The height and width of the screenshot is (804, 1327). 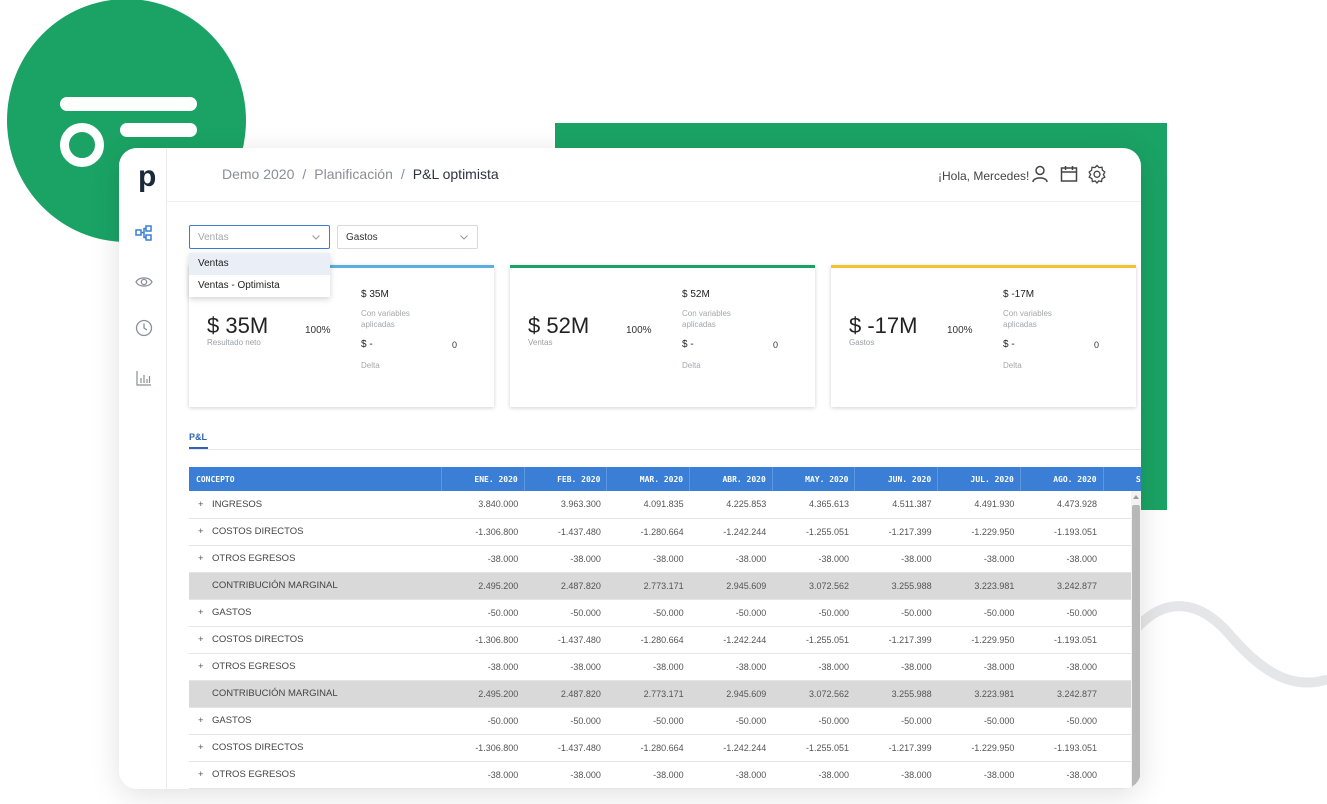 What do you see at coordinates (1122, 479) in the screenshot?
I see `column-header-month: SEP. 2020` at bounding box center [1122, 479].